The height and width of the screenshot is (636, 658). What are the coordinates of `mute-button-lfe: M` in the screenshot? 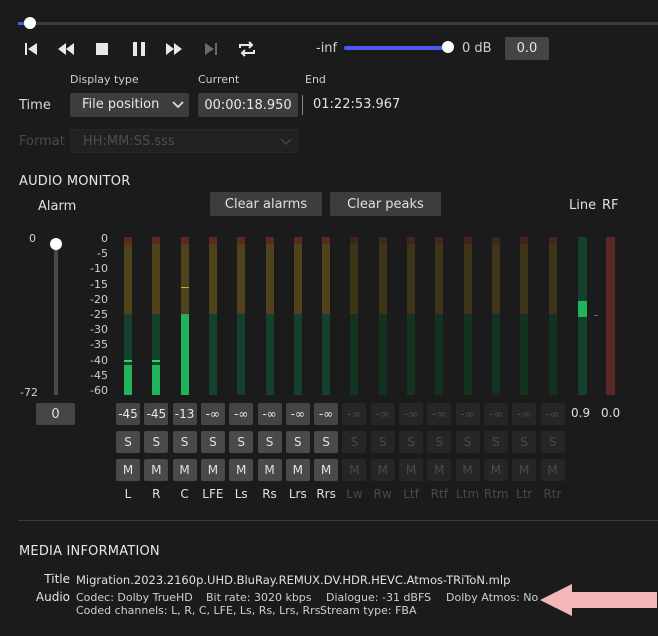 It's located at (212, 470).